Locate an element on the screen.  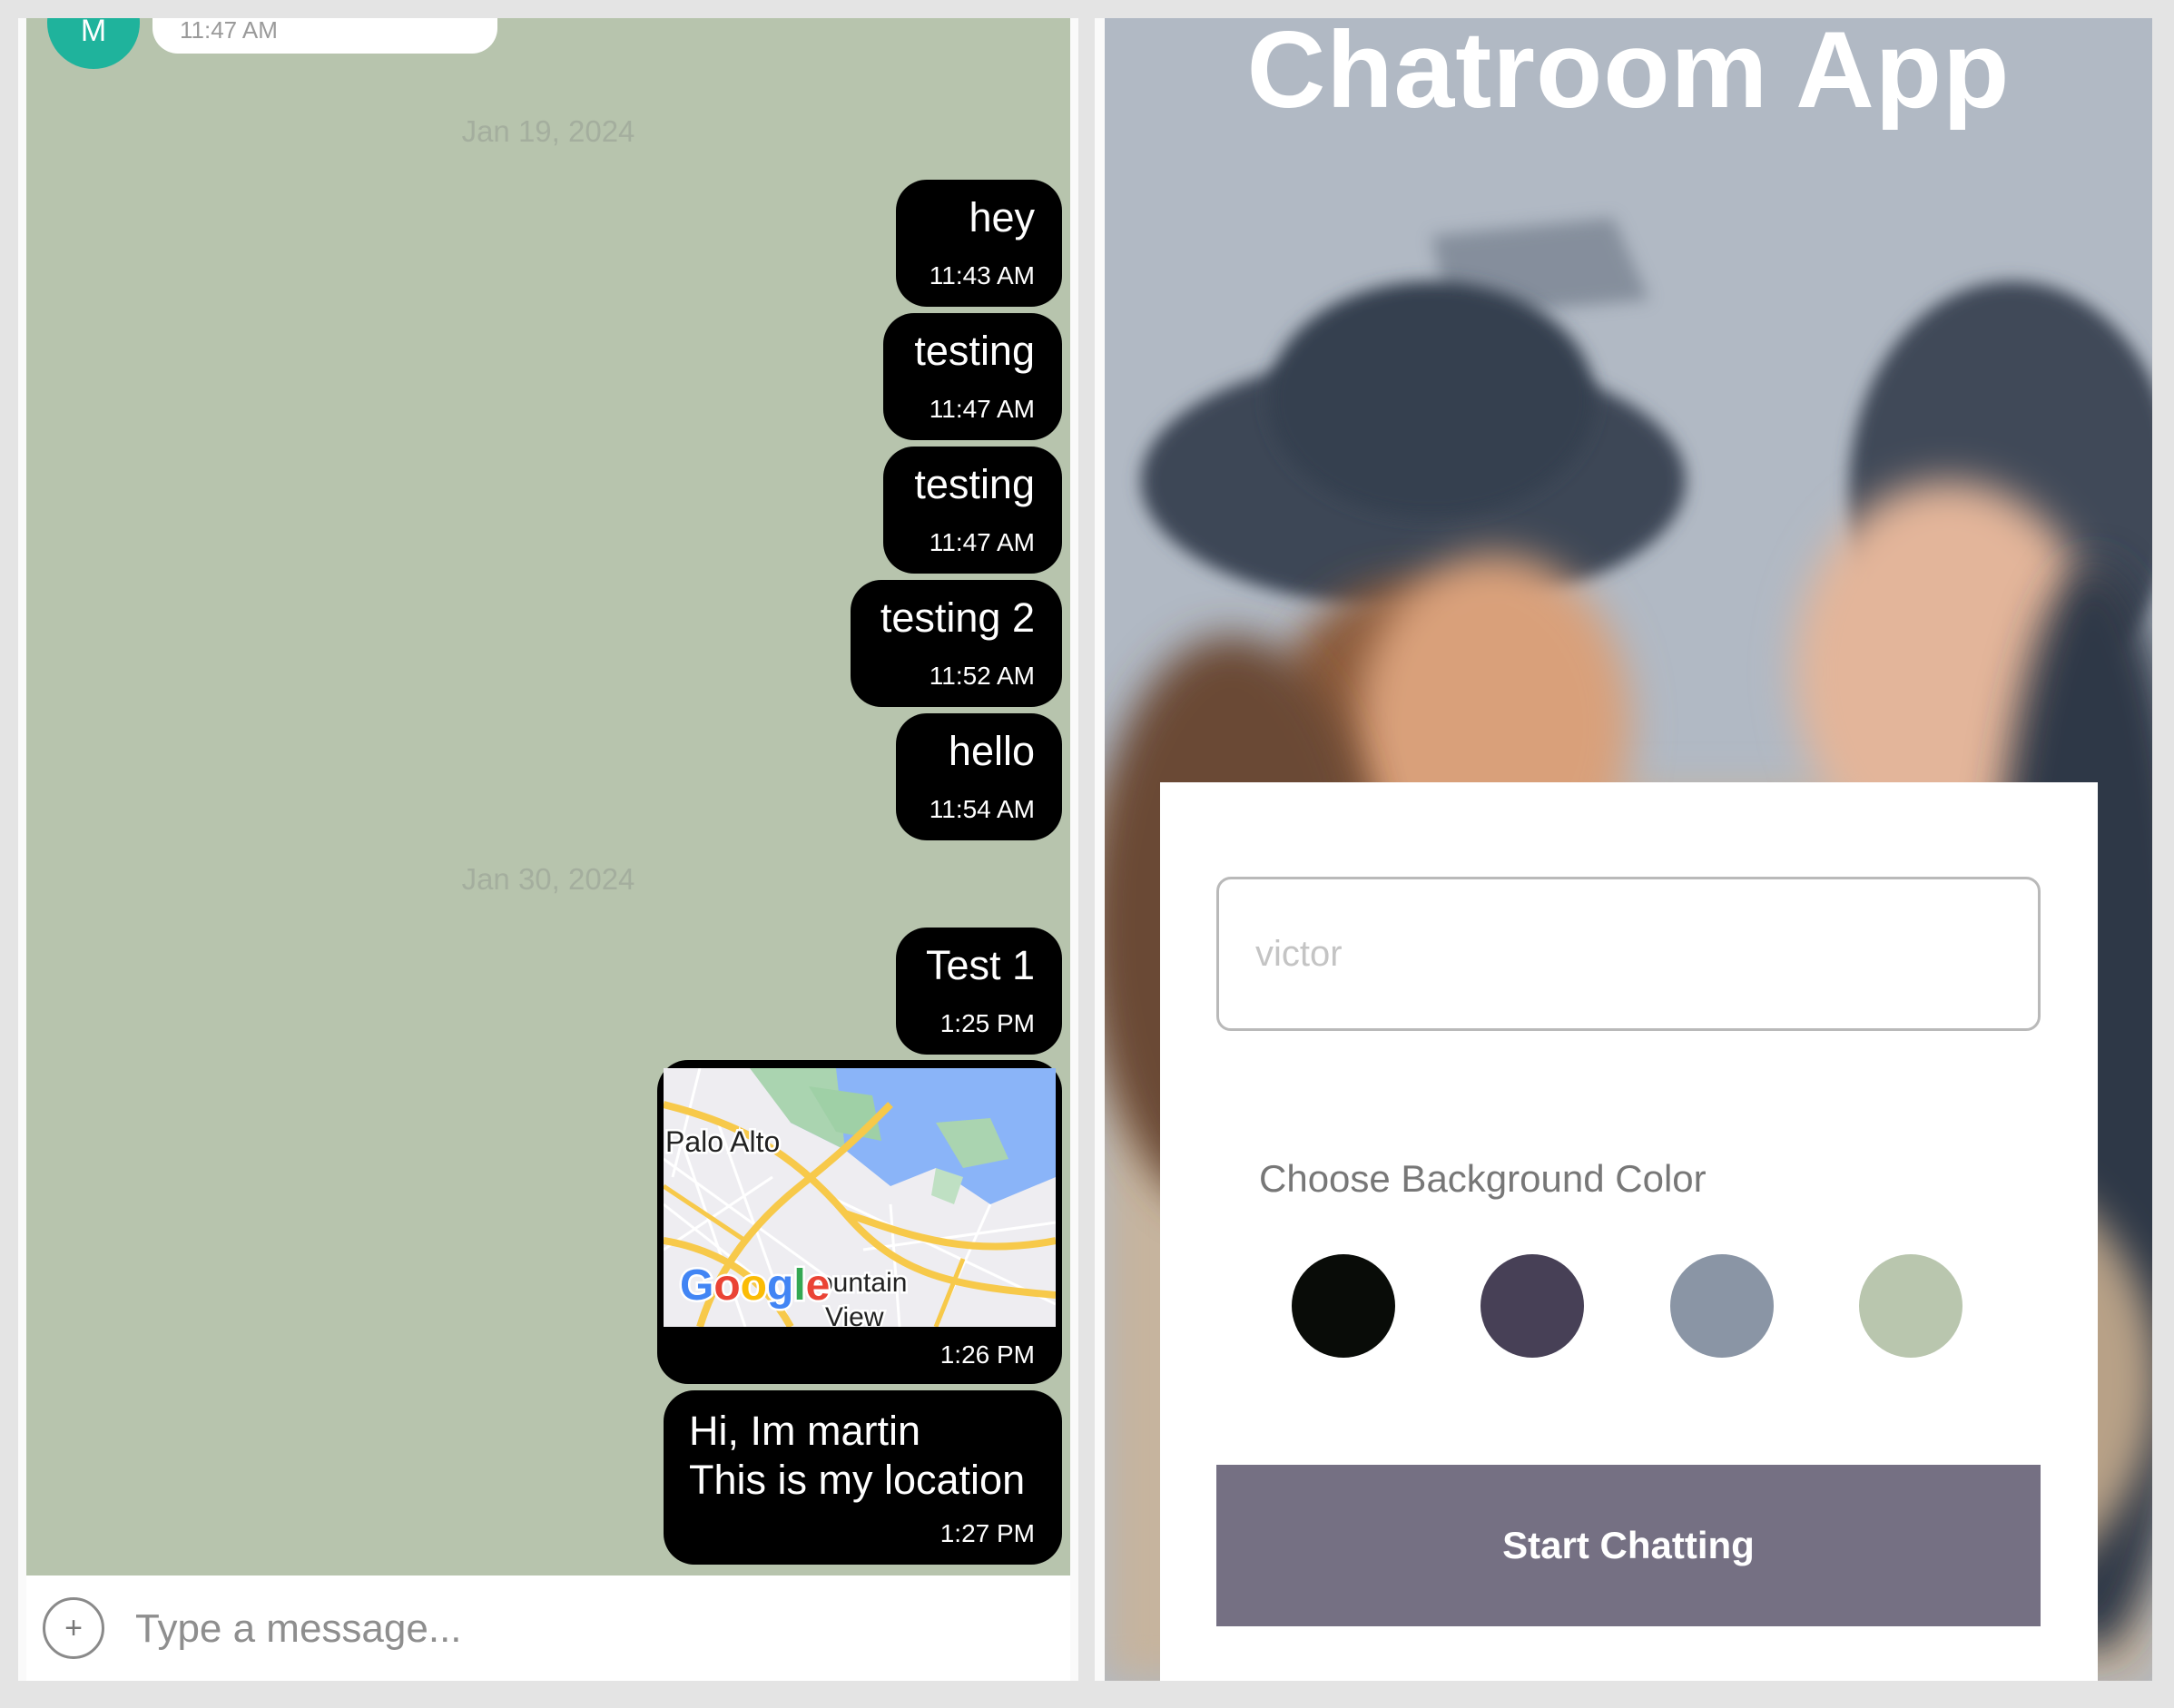
message-text-line: This is my location is located at coordinates (857, 1480).